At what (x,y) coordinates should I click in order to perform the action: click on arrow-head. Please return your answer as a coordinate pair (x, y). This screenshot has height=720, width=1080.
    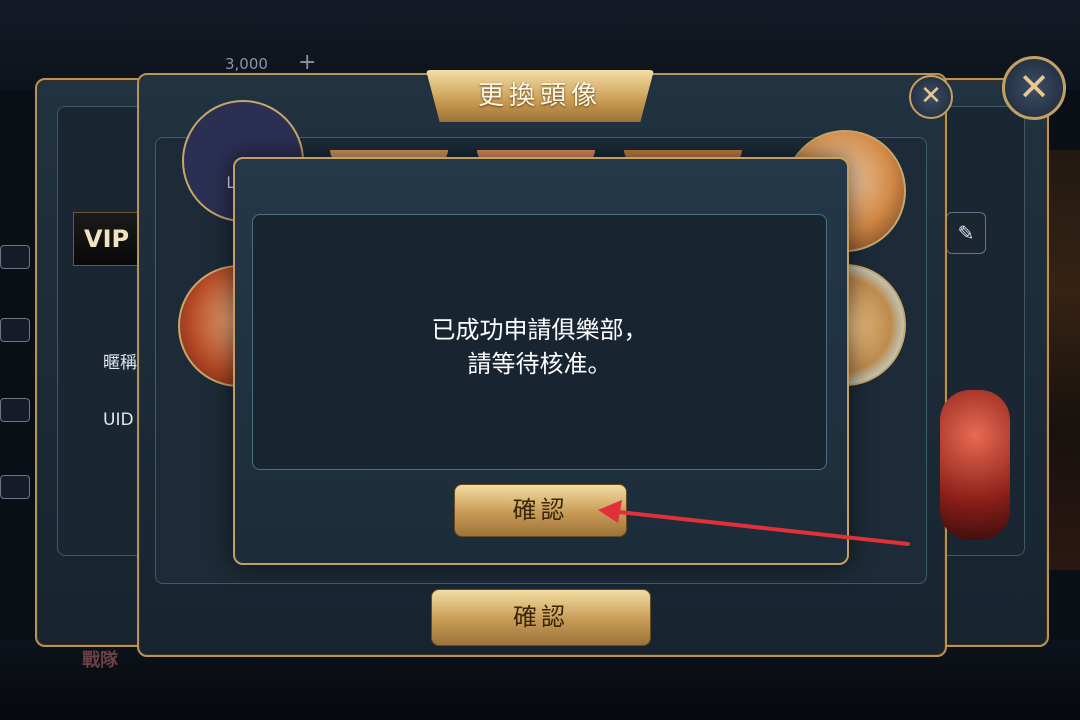
    Looking at the image, I should click on (610, 511).